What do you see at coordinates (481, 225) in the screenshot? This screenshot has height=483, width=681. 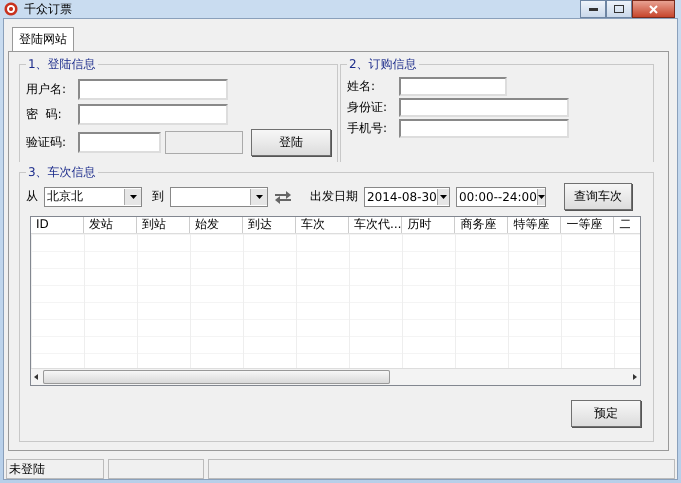 I see `column-header: 商务座` at bounding box center [481, 225].